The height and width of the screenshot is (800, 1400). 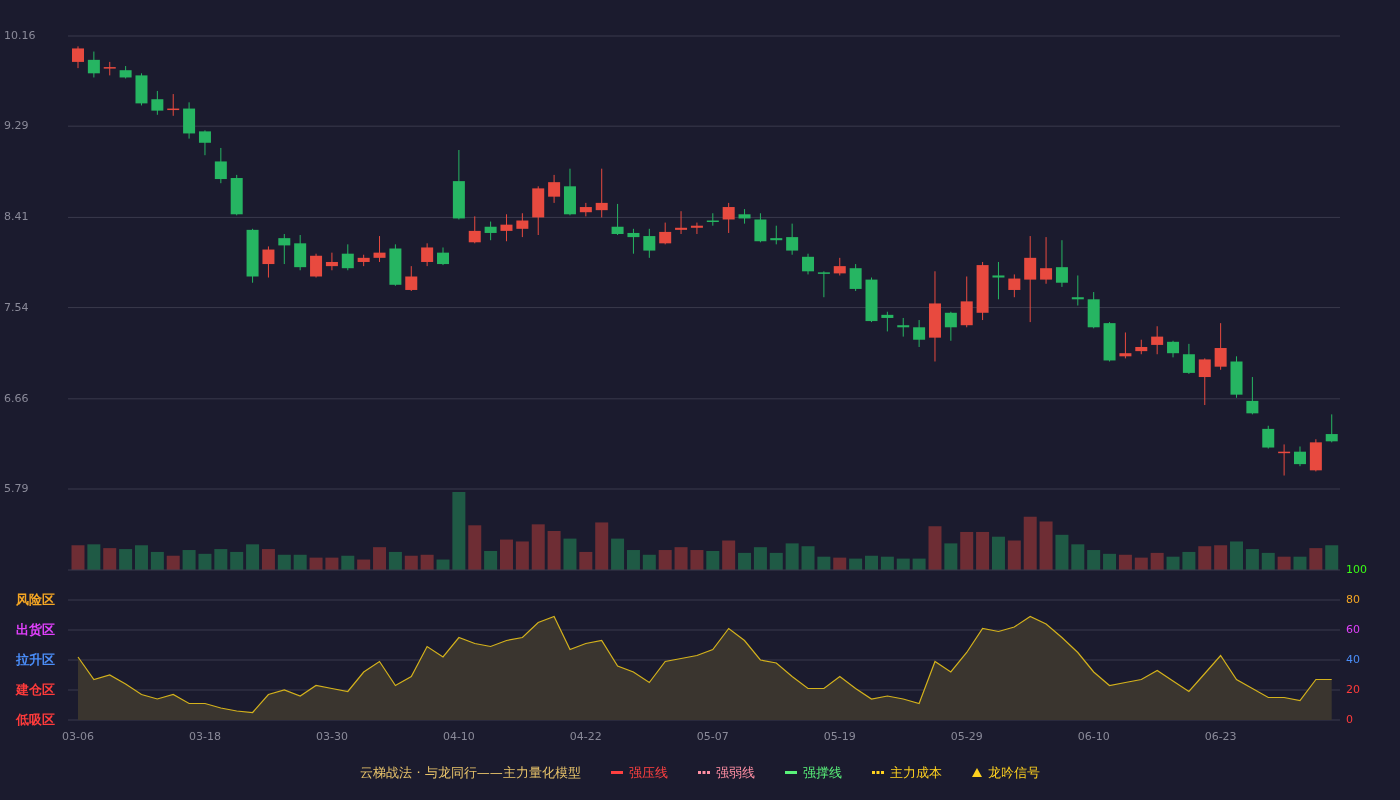 I want to click on zone-label: 低吸区, so click(x=35, y=719).